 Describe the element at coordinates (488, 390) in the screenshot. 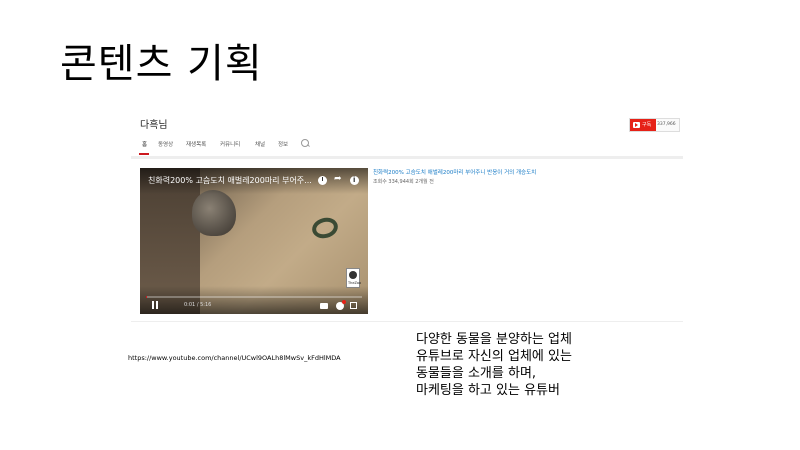

I see `description-line: 마케팅을 하고 있는 유튜버` at that location.